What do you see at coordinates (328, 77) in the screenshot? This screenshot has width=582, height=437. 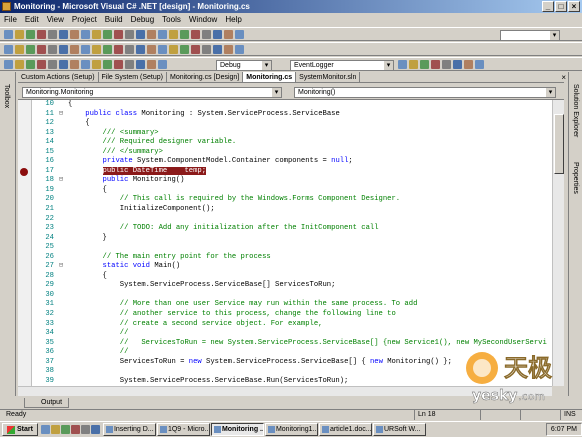 I see `tab-4: SystemMonitor.sln` at bounding box center [328, 77].